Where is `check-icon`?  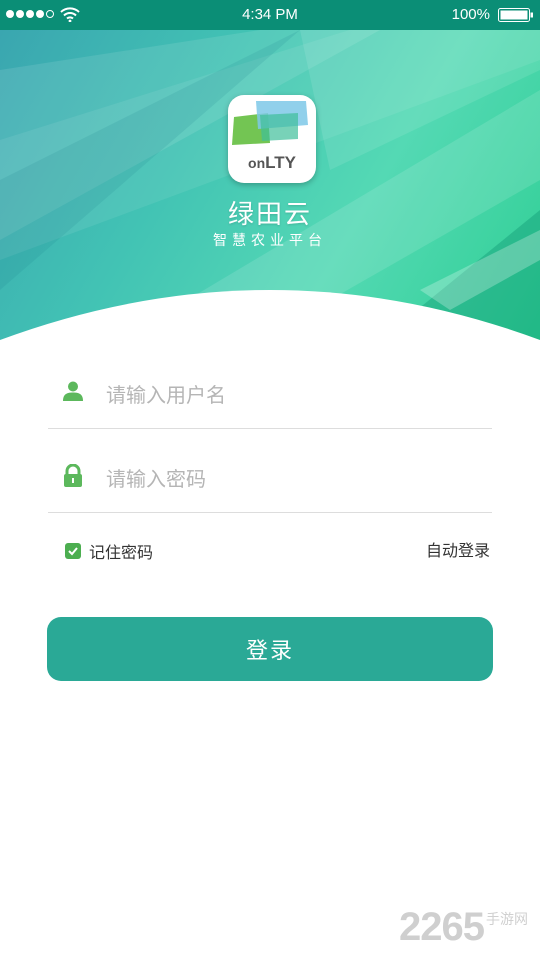
check-icon is located at coordinates (73, 551).